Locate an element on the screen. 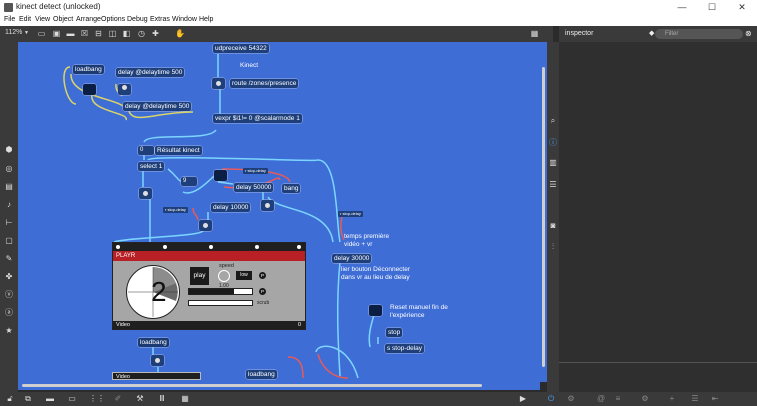 The image size is (757, 406). receive-stop-delay-3: r stop-delay is located at coordinates (350, 214).